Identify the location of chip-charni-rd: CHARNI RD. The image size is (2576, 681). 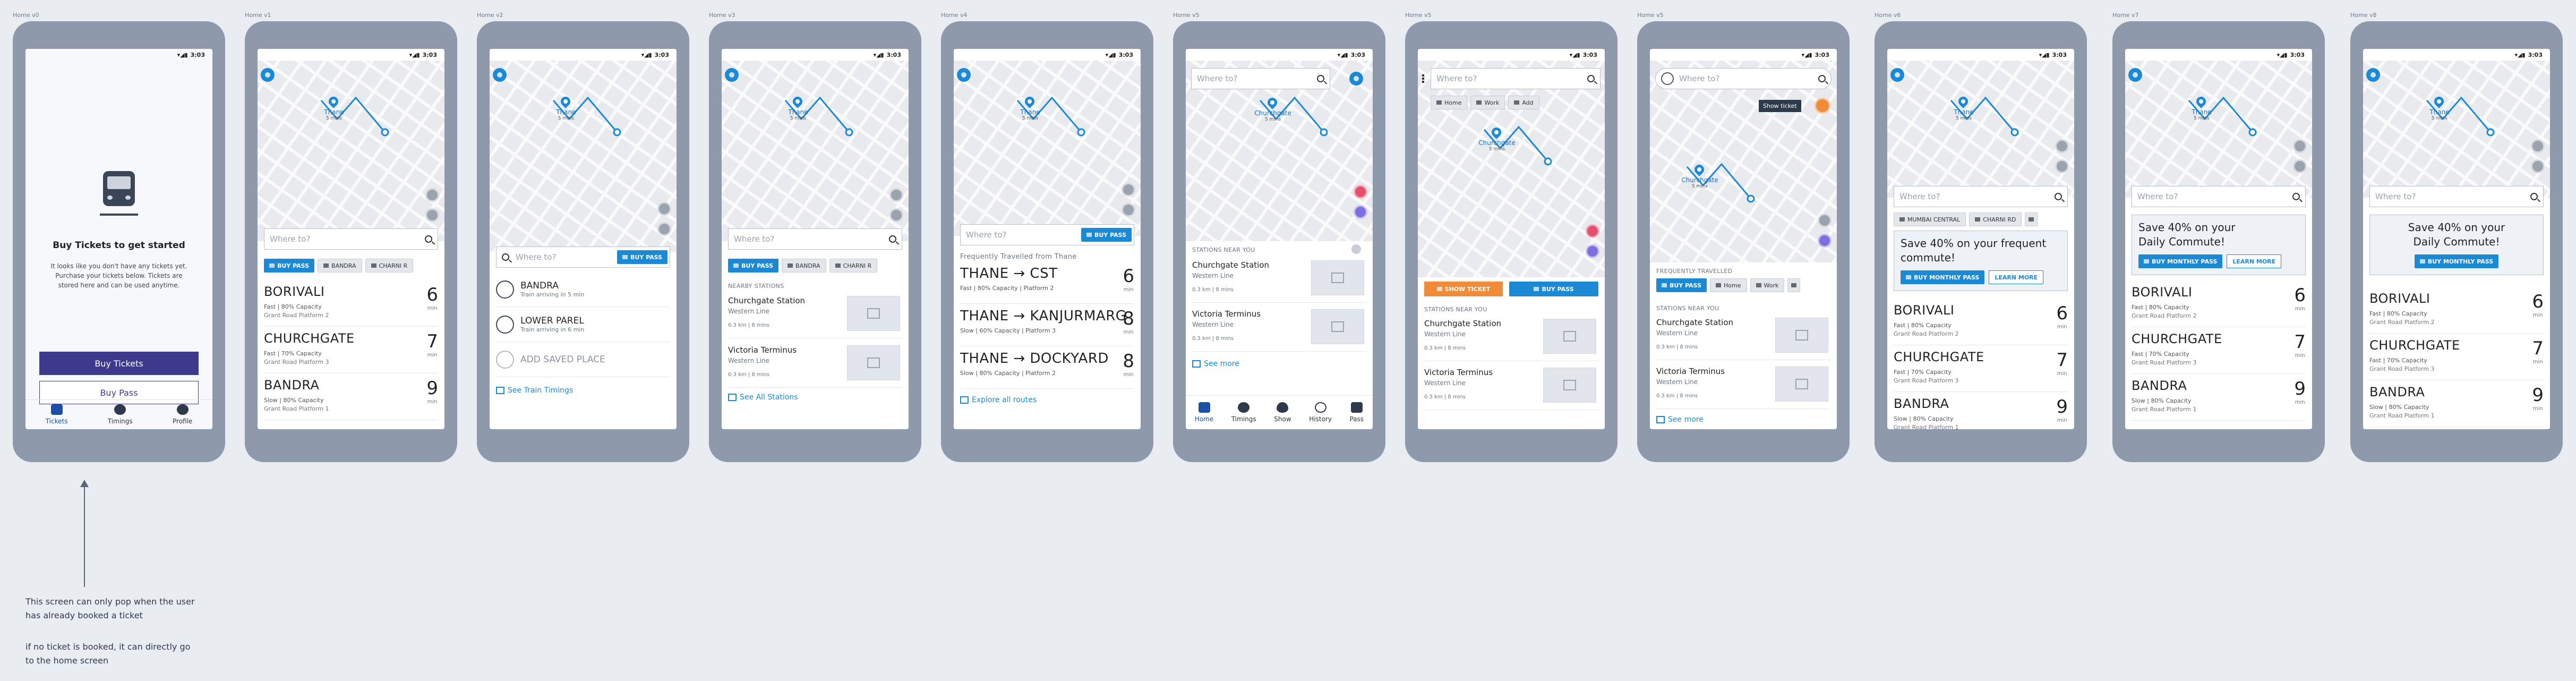
(1995, 219).